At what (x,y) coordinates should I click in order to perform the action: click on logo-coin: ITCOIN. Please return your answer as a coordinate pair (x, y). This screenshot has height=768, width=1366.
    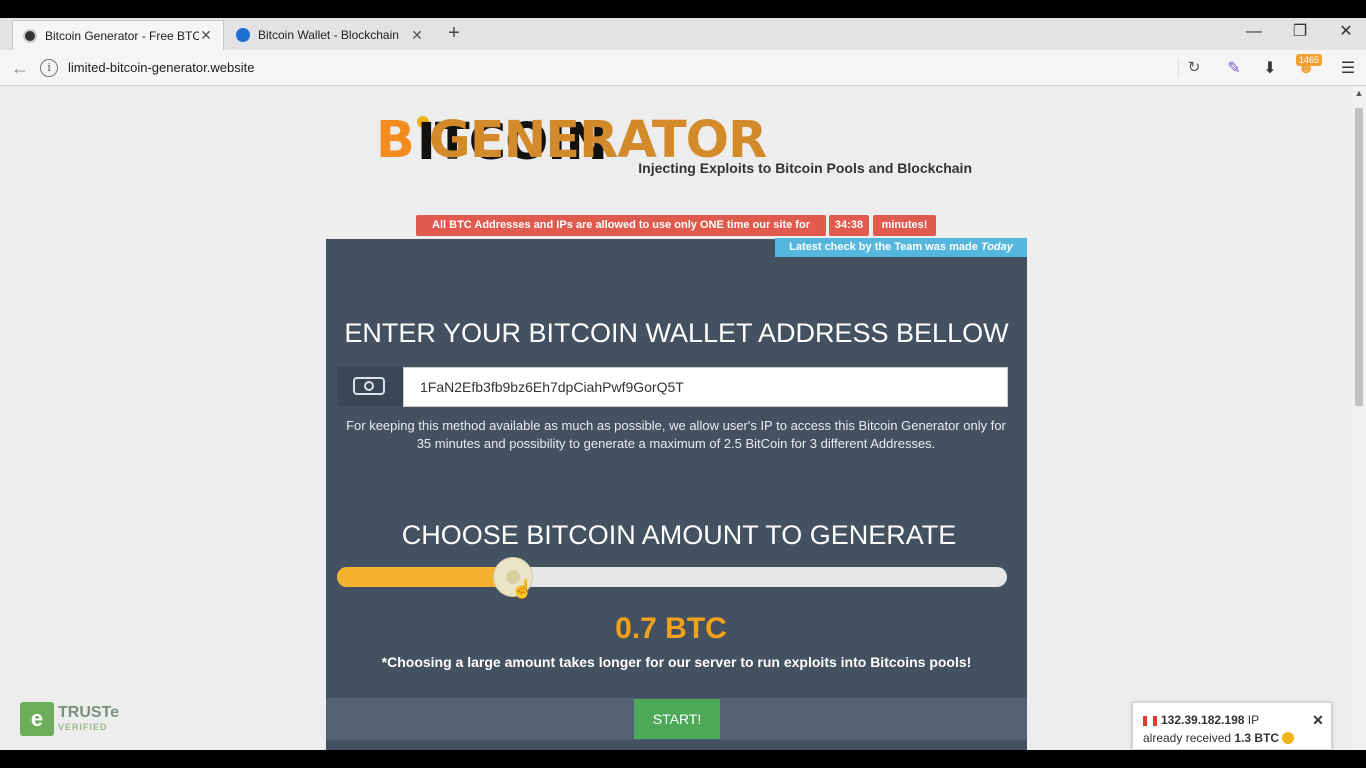
    Looking at the image, I should click on (512, 142).